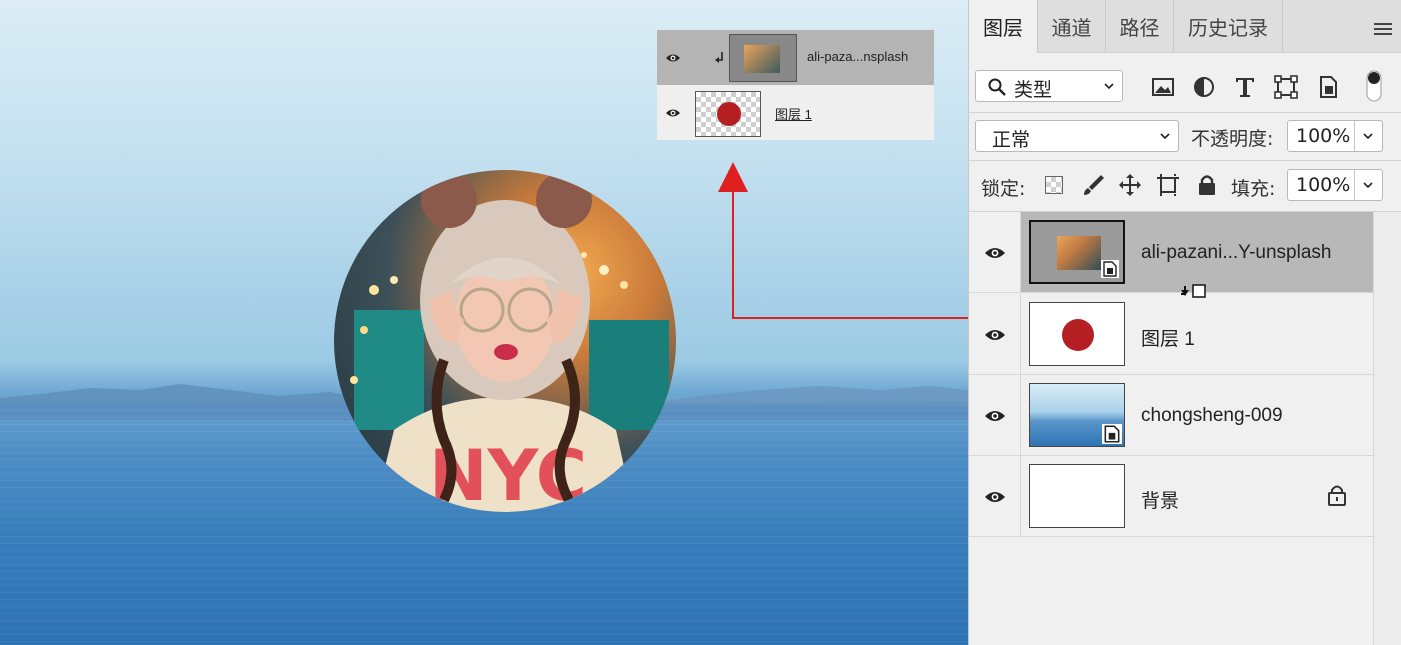  I want to click on fill-field: 100%, so click(1335, 185).